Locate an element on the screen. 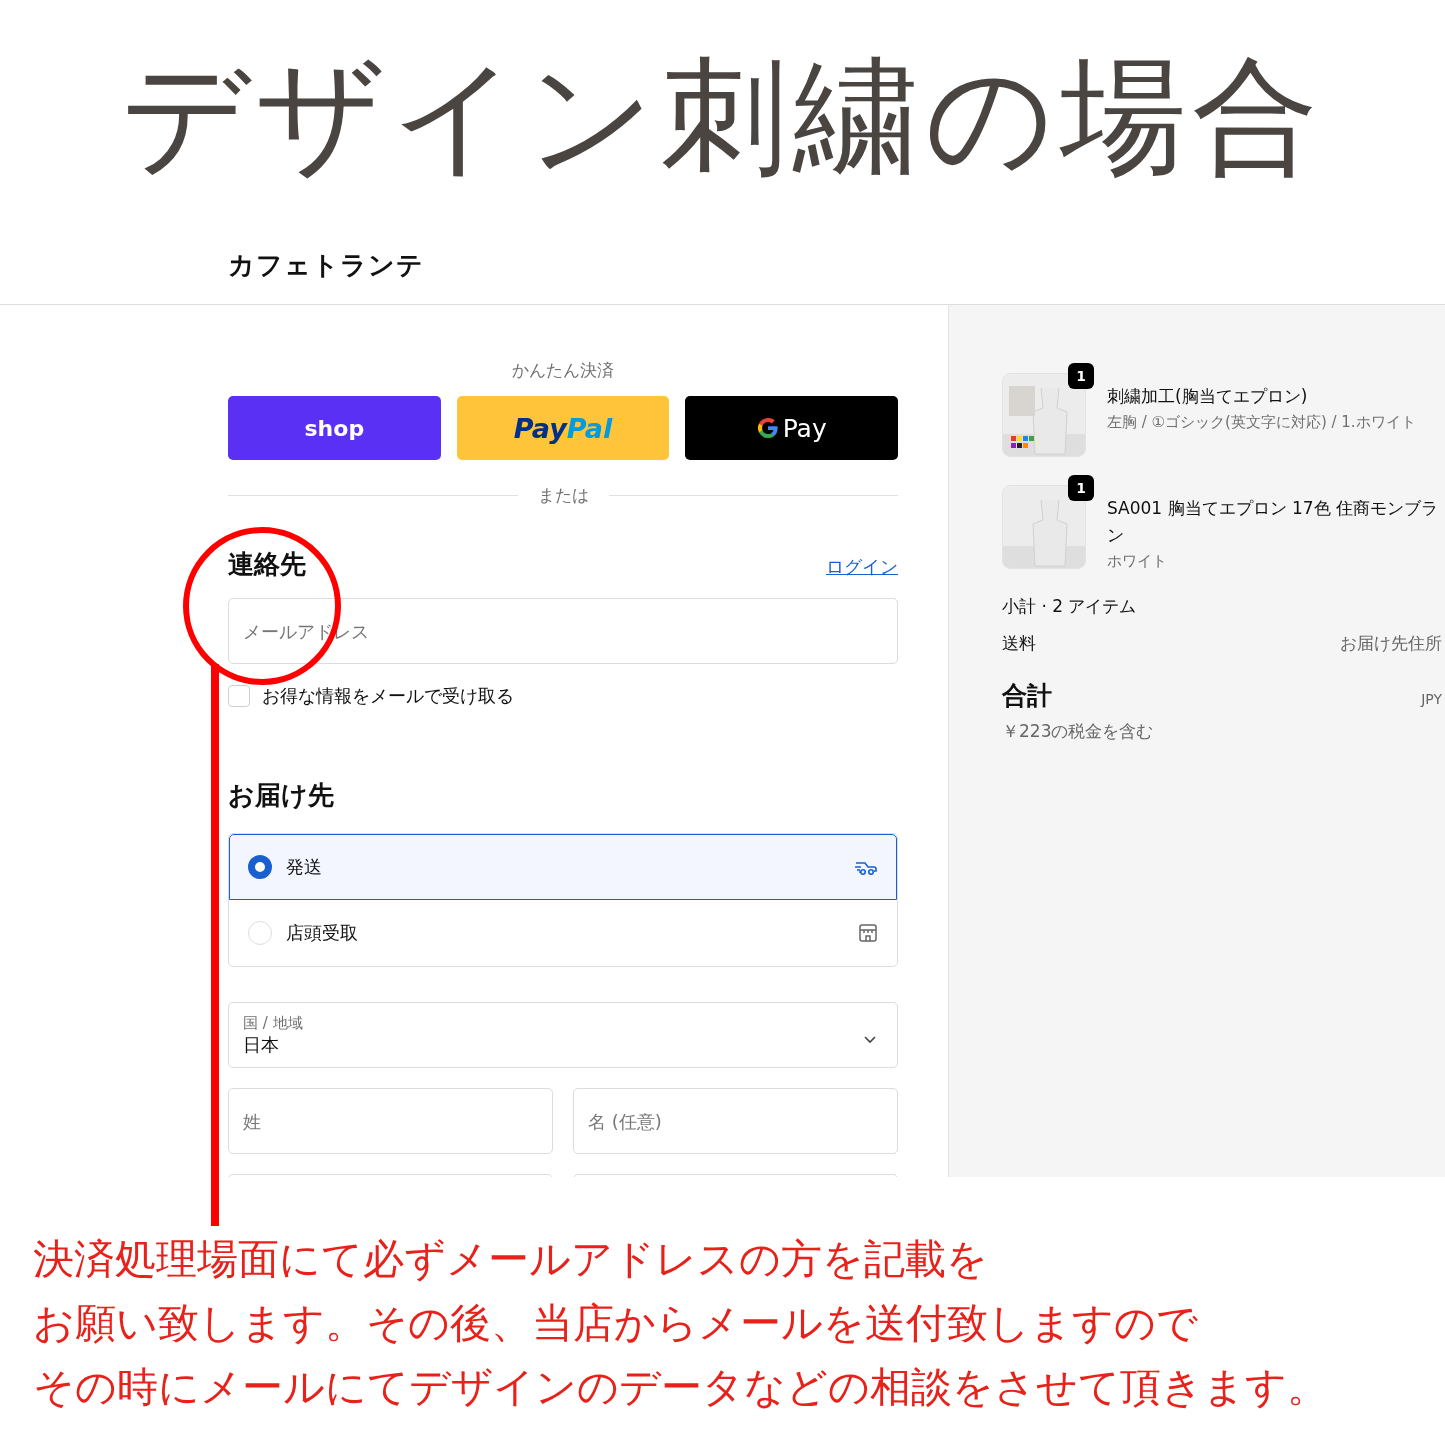 The width and height of the screenshot is (1445, 1445). currency-label: JPY is located at coordinates (1431, 699).